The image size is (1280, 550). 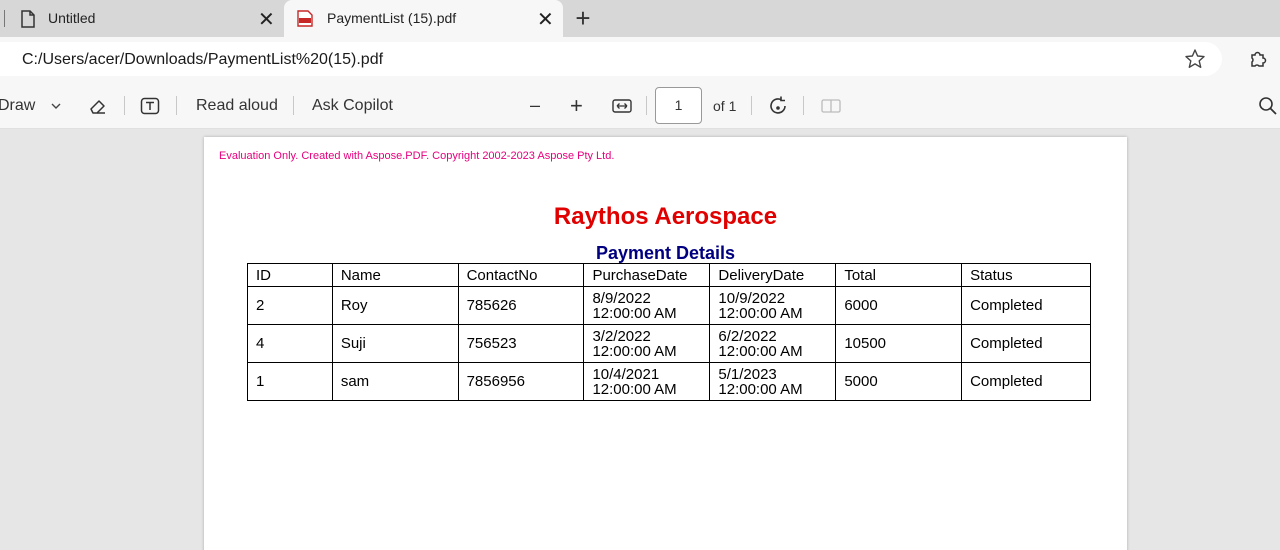 I want to click on cell-contact: 785626, so click(x=521, y=305).